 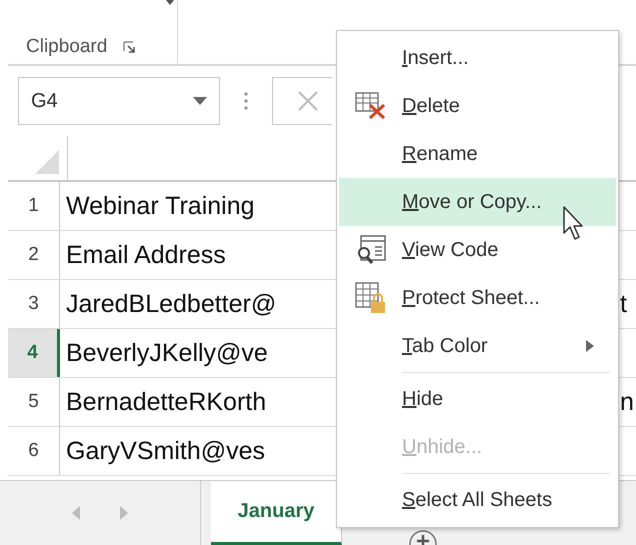 What do you see at coordinates (200, 101) in the screenshot?
I see `dropdown-arrow-icon` at bounding box center [200, 101].